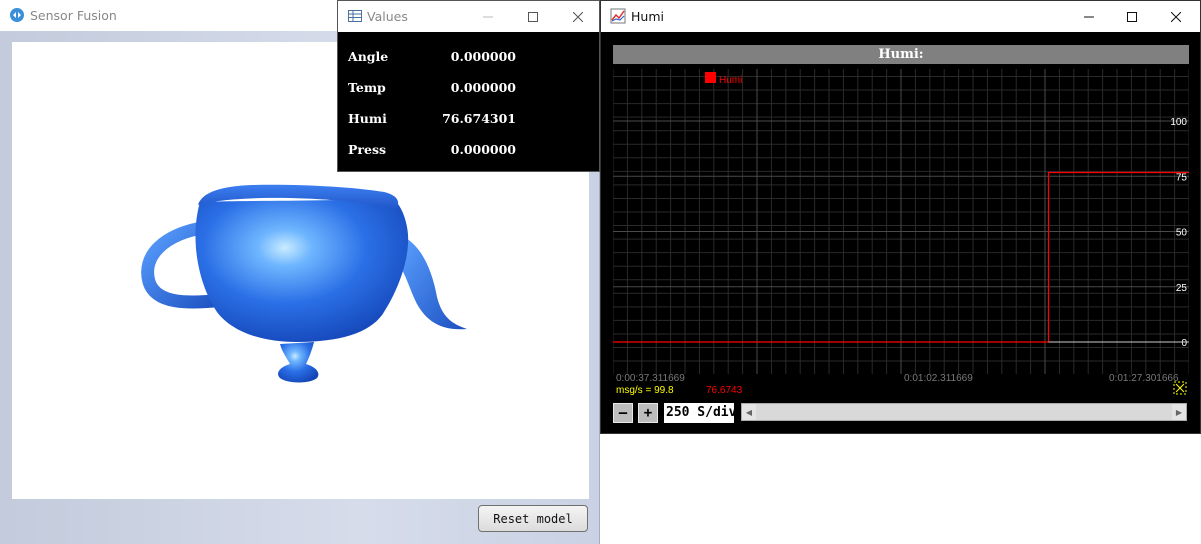  What do you see at coordinates (1144, 378) in the screenshot?
I see `x-time-label: 0:01:27.301666` at bounding box center [1144, 378].